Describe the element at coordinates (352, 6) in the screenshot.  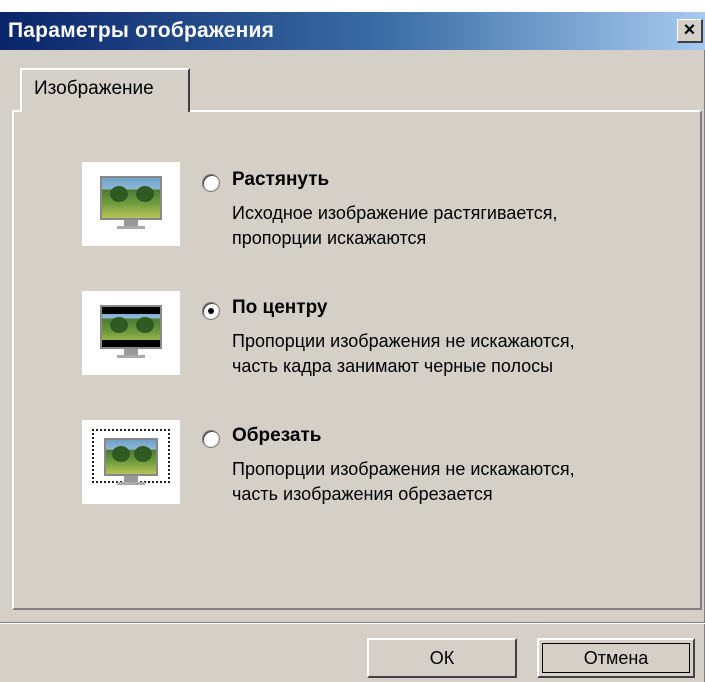
I see `top-margin` at that location.